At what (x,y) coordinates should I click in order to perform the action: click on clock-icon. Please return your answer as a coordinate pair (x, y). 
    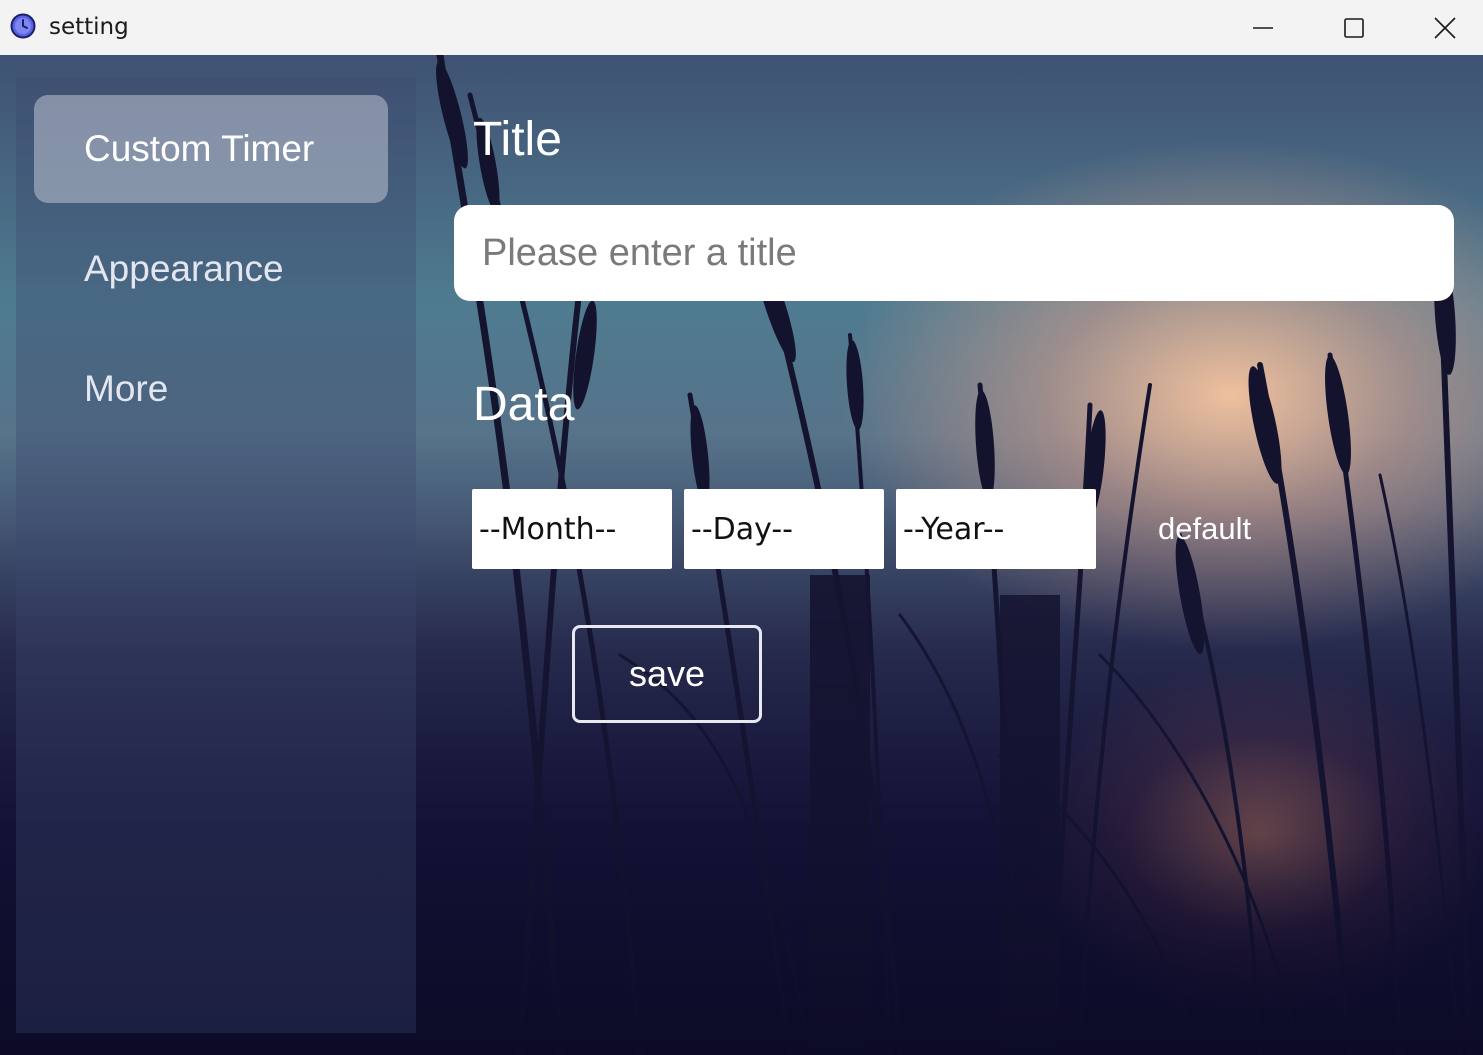
    Looking at the image, I should click on (23, 26).